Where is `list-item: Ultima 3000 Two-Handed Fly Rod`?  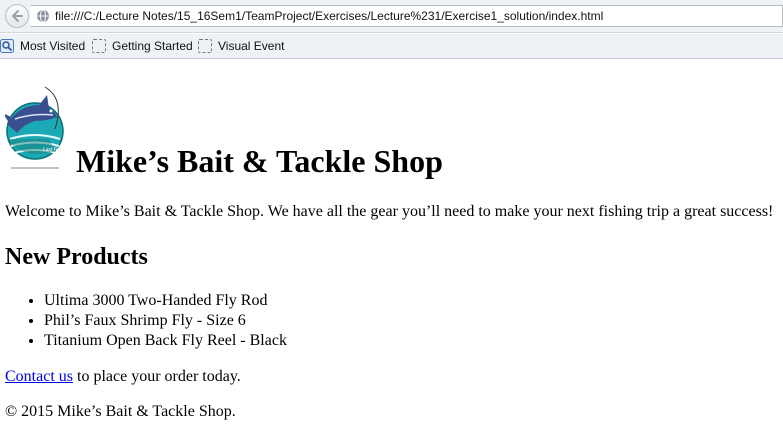
list-item: Ultima 3000 Two-Handed Fly Rod is located at coordinates (165, 301).